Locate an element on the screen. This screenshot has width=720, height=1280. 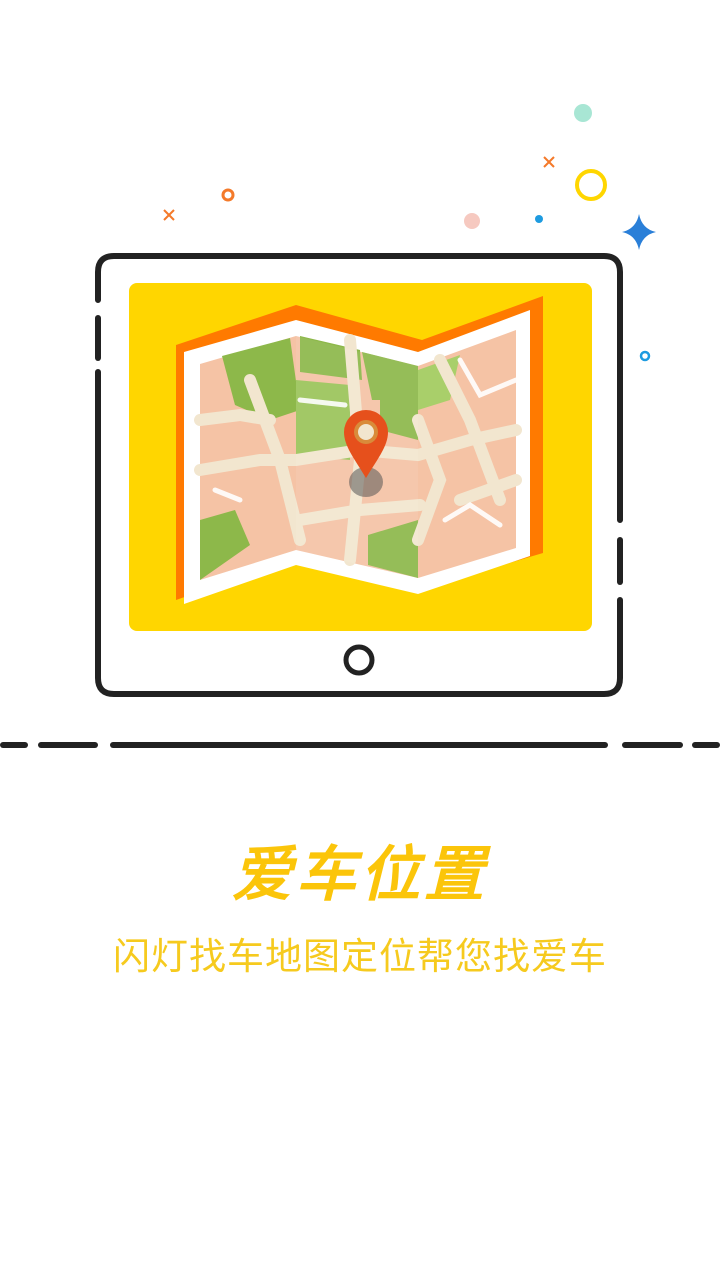
home-button-icon is located at coordinates (359, 660).